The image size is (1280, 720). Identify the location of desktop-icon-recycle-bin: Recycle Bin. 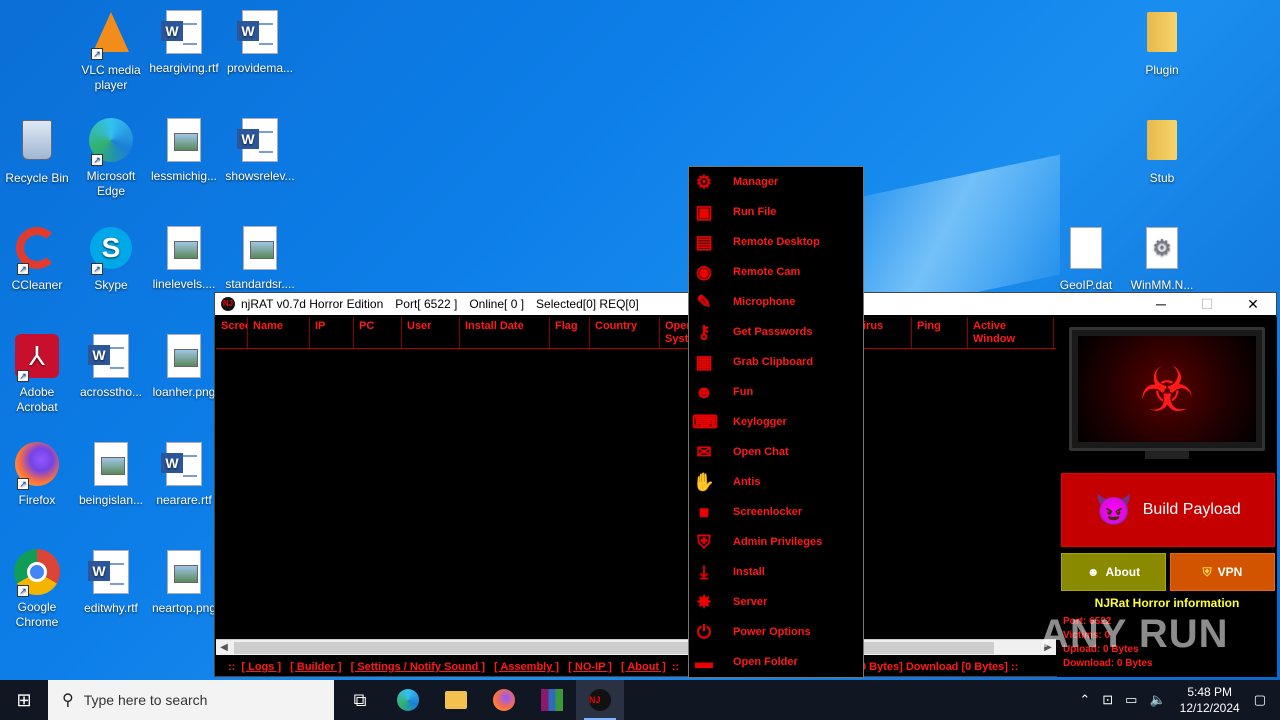
(37, 151).